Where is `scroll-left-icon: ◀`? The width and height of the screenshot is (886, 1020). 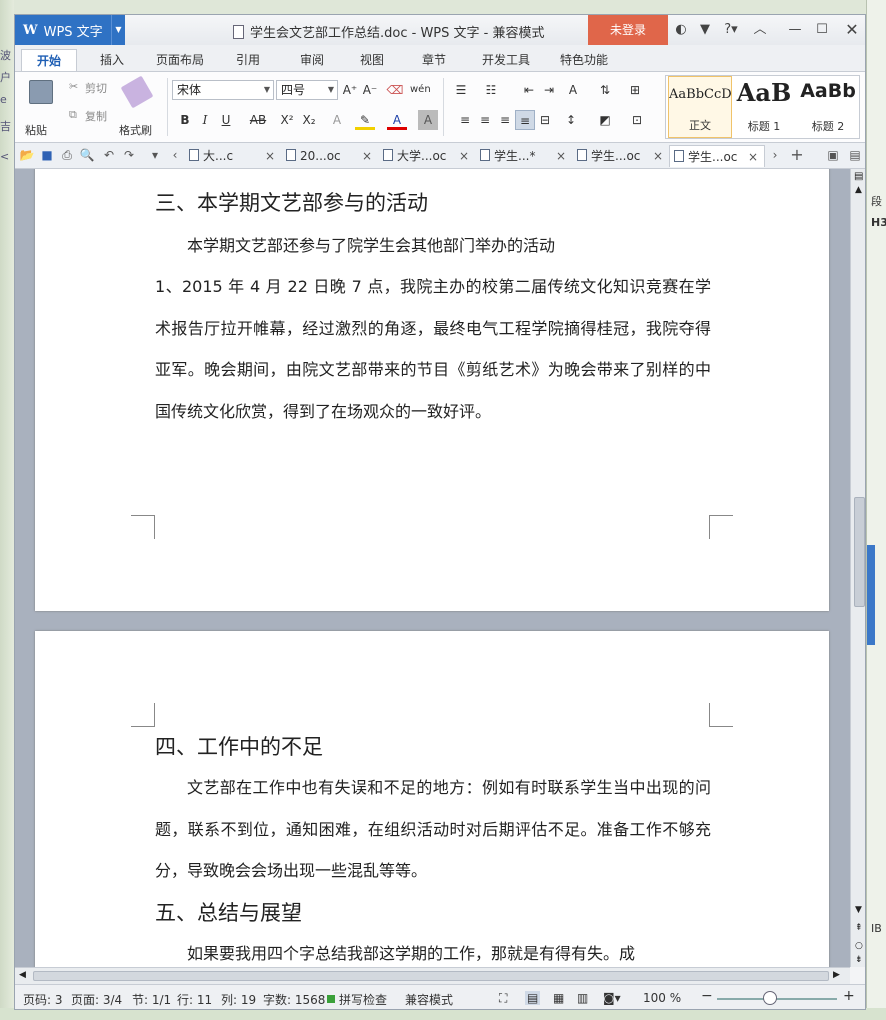 scroll-left-icon: ◀ is located at coordinates (22, 975).